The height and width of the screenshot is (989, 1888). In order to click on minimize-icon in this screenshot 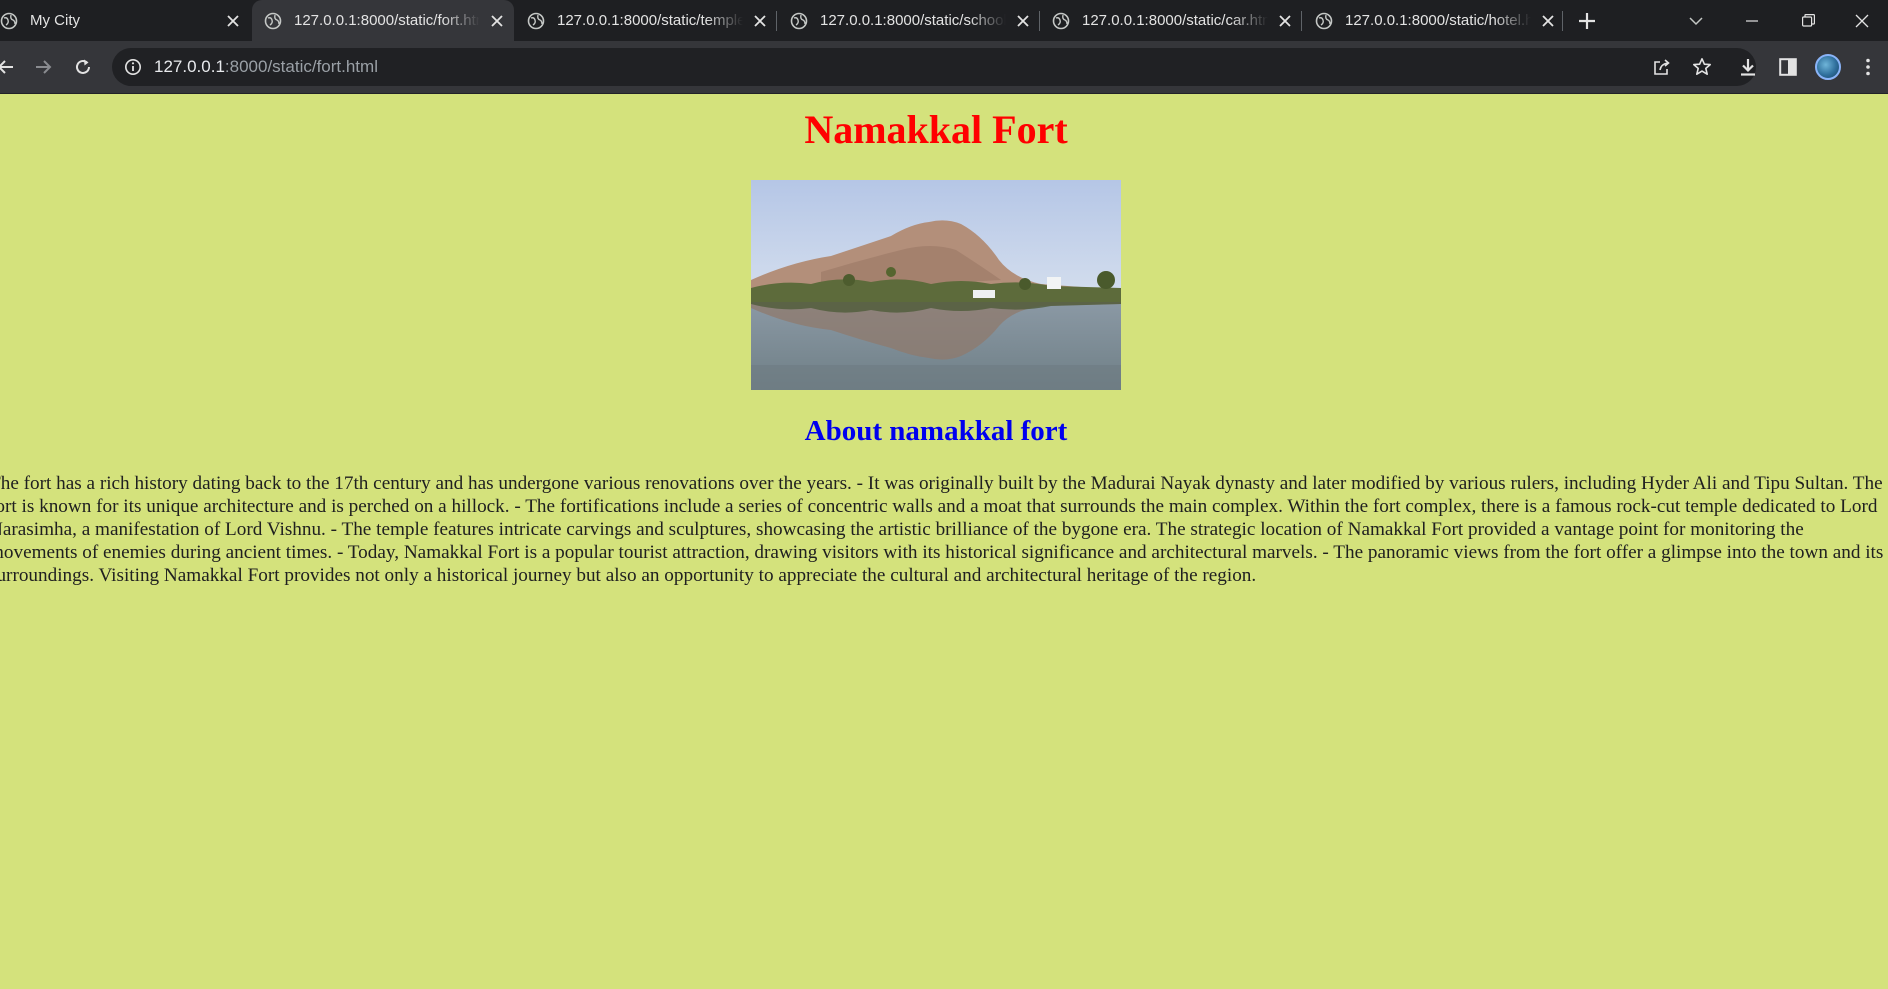, I will do `click(1752, 20)`.